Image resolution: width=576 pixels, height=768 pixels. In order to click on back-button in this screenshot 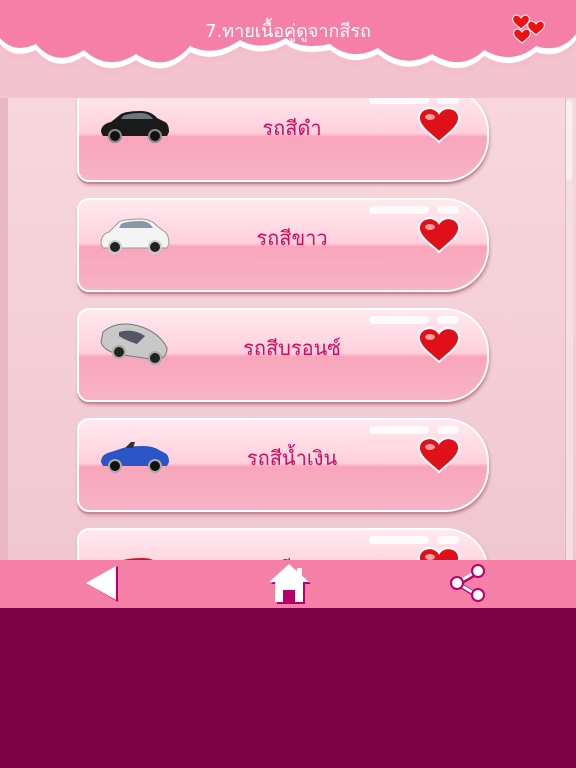, I will do `click(104, 584)`.